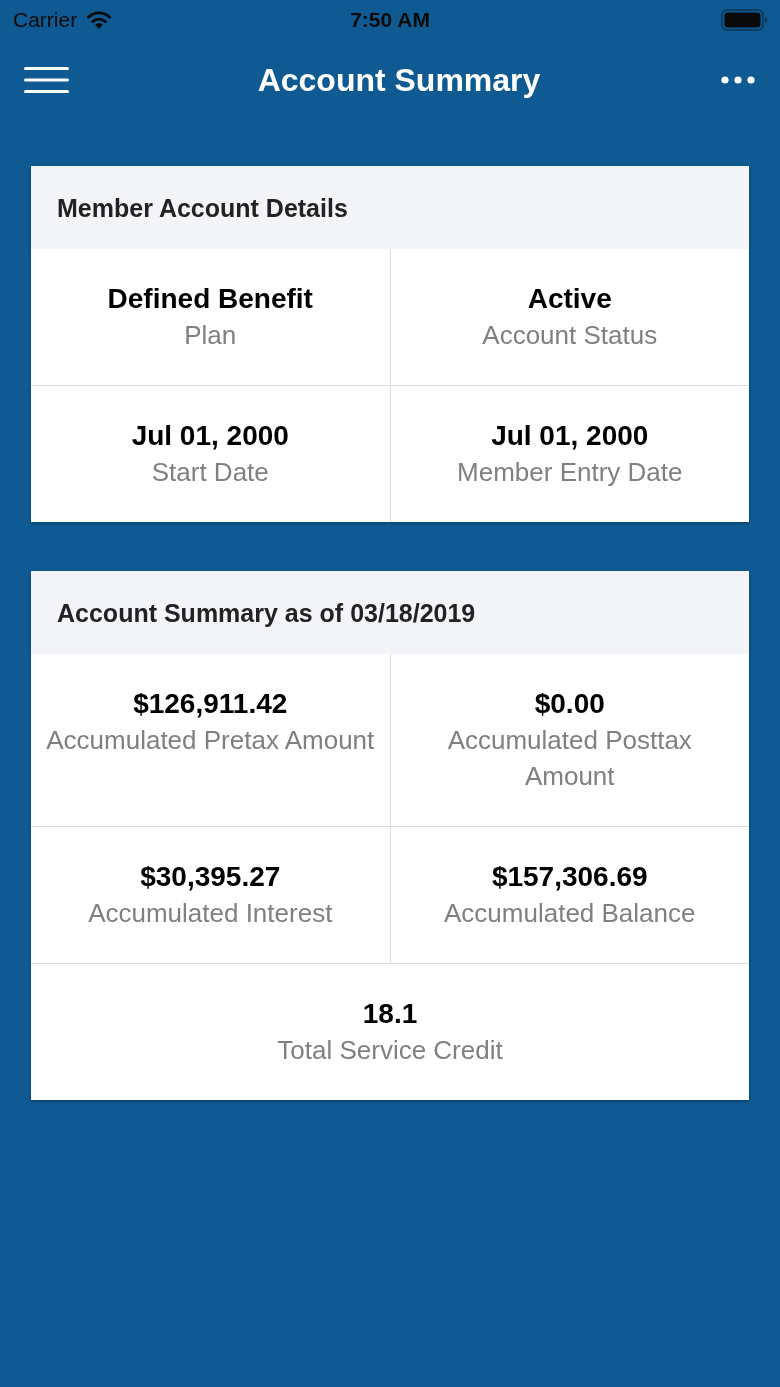  What do you see at coordinates (569, 758) in the screenshot?
I see `field-label: Accumulated Posttax Amount` at bounding box center [569, 758].